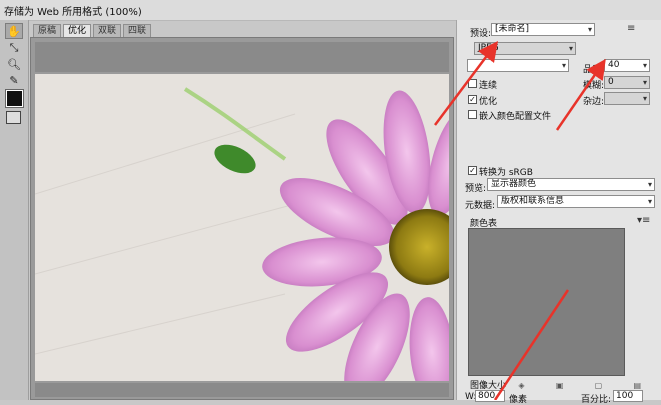  What do you see at coordinates (518, 400) in the screenshot?
I see `unit-label: 像素` at bounding box center [518, 400].